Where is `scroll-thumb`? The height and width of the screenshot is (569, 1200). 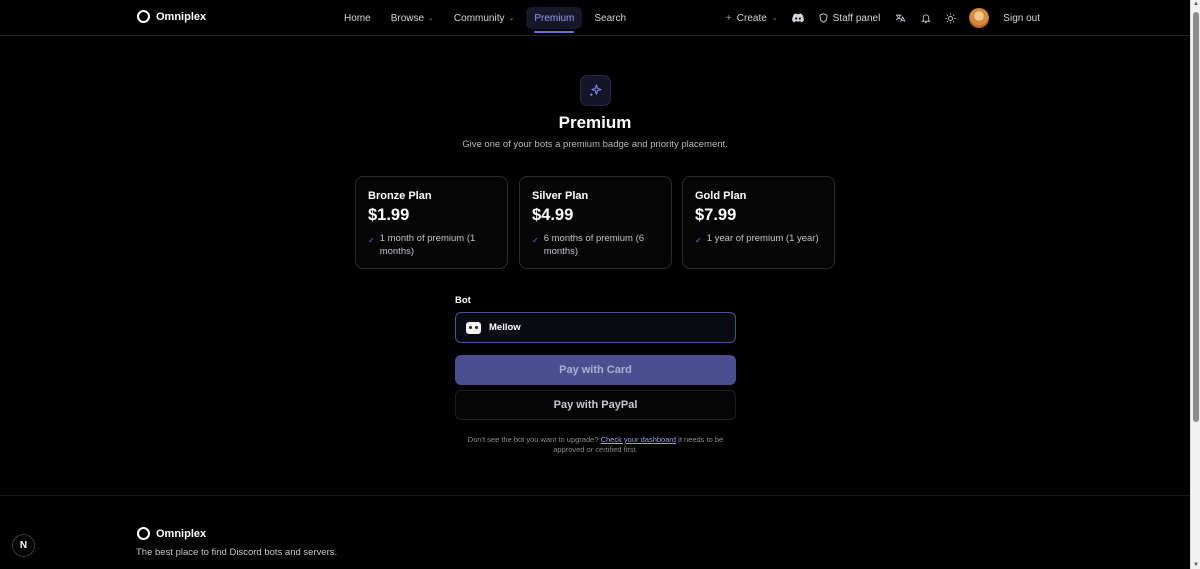 scroll-thumb is located at coordinates (1196, 217).